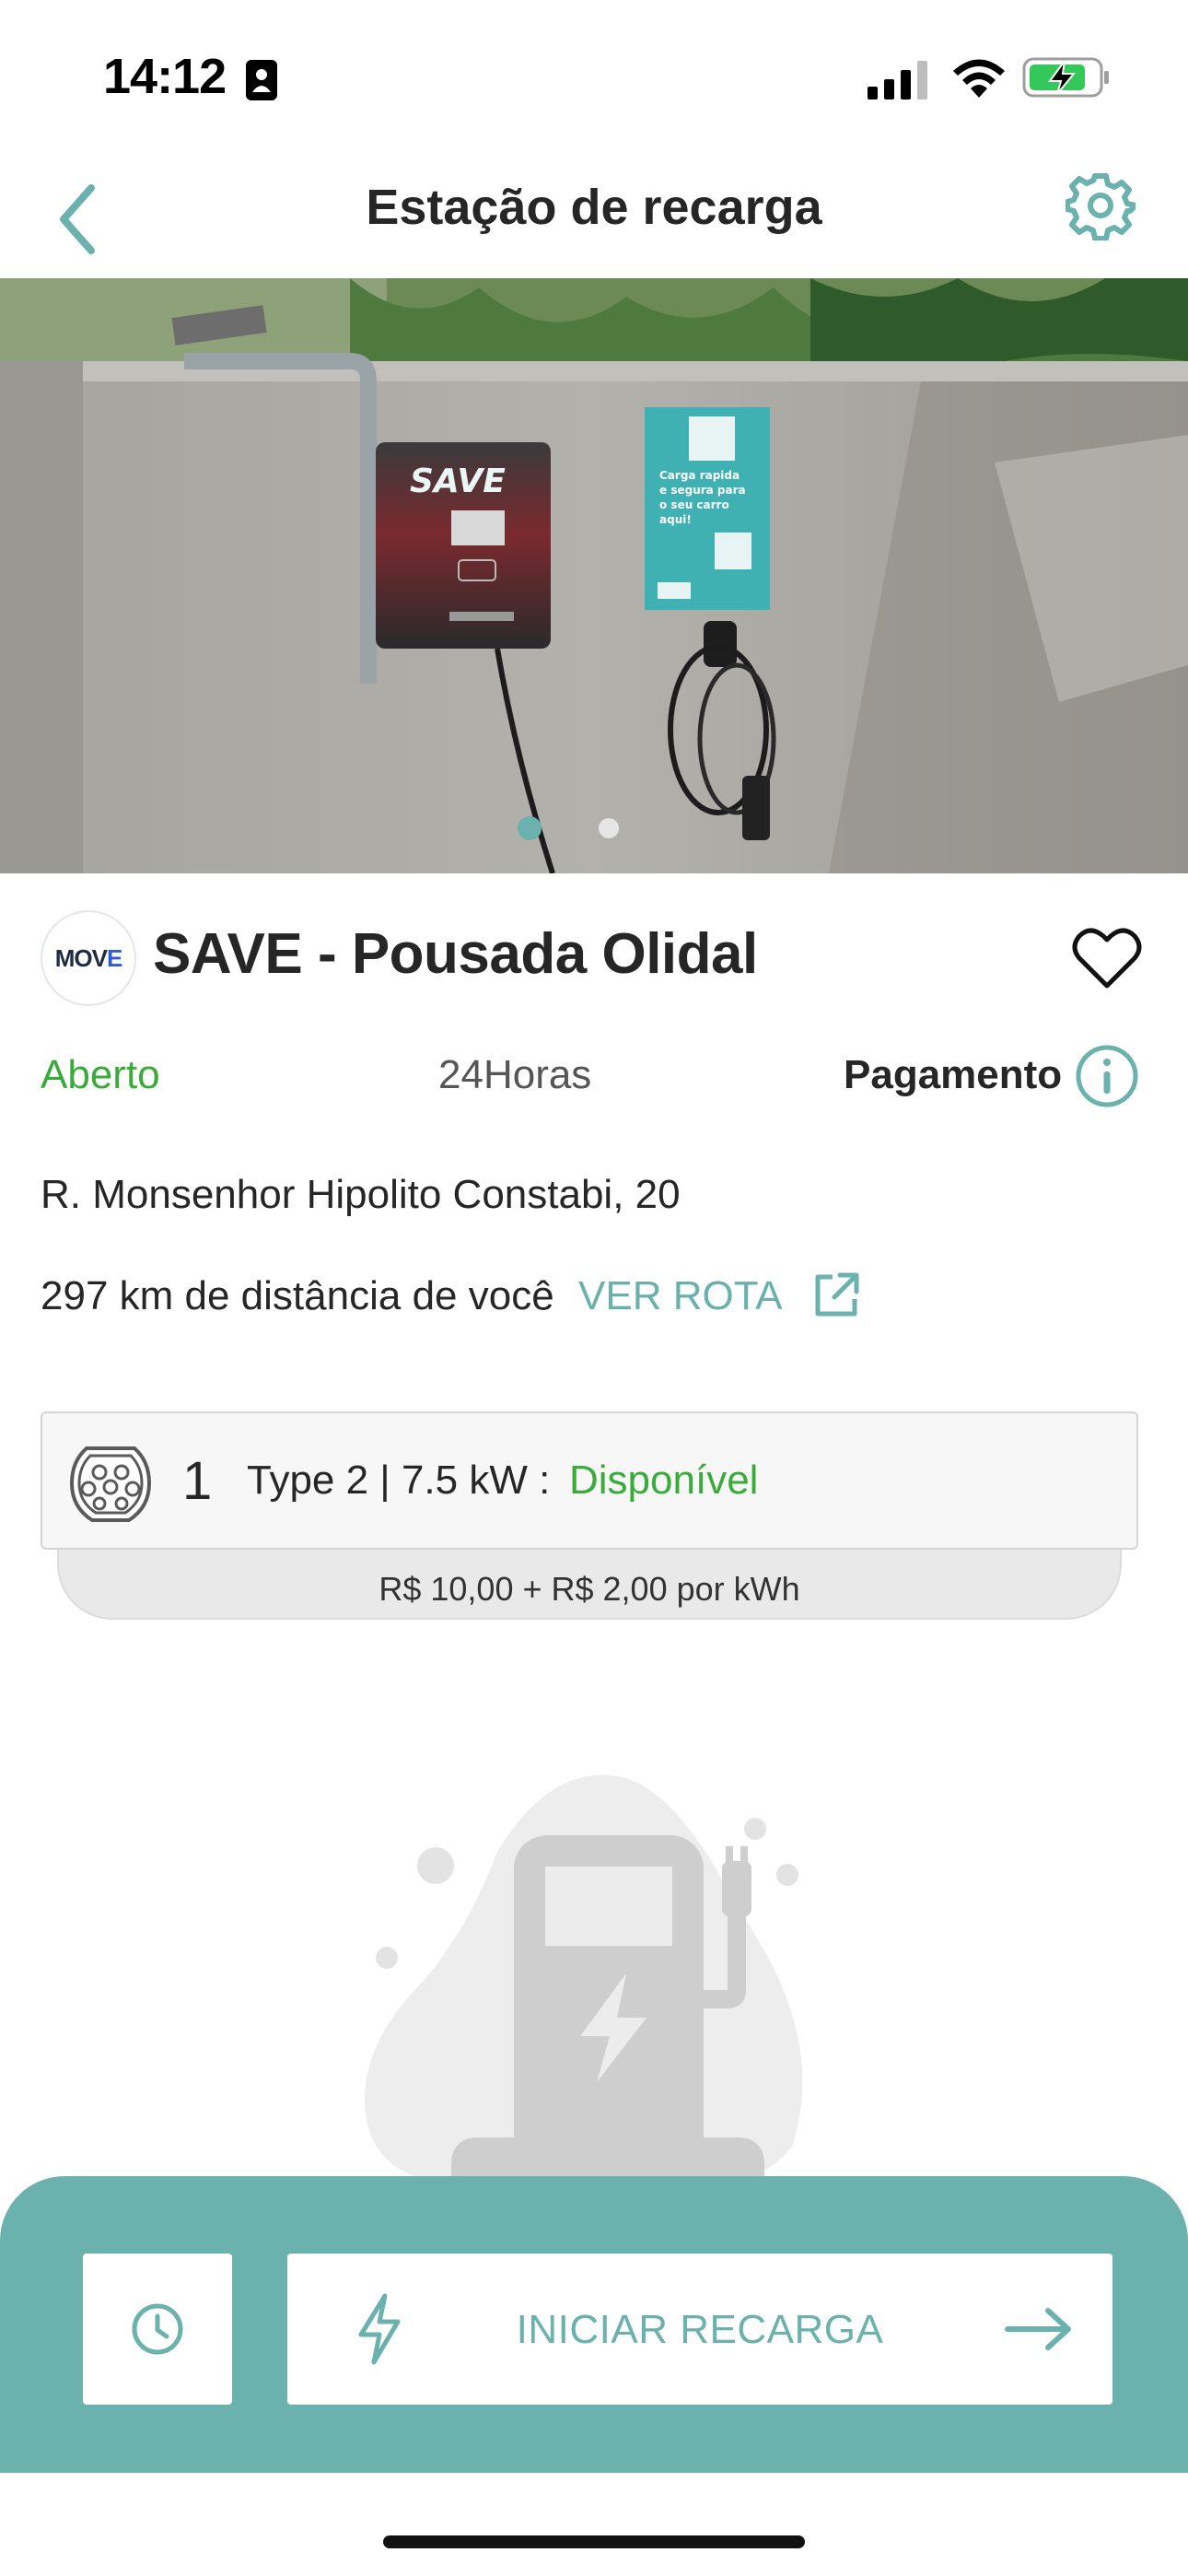 The width and height of the screenshot is (1188, 2576). What do you see at coordinates (1038, 2329) in the screenshot?
I see `arrow-right-icon` at bounding box center [1038, 2329].